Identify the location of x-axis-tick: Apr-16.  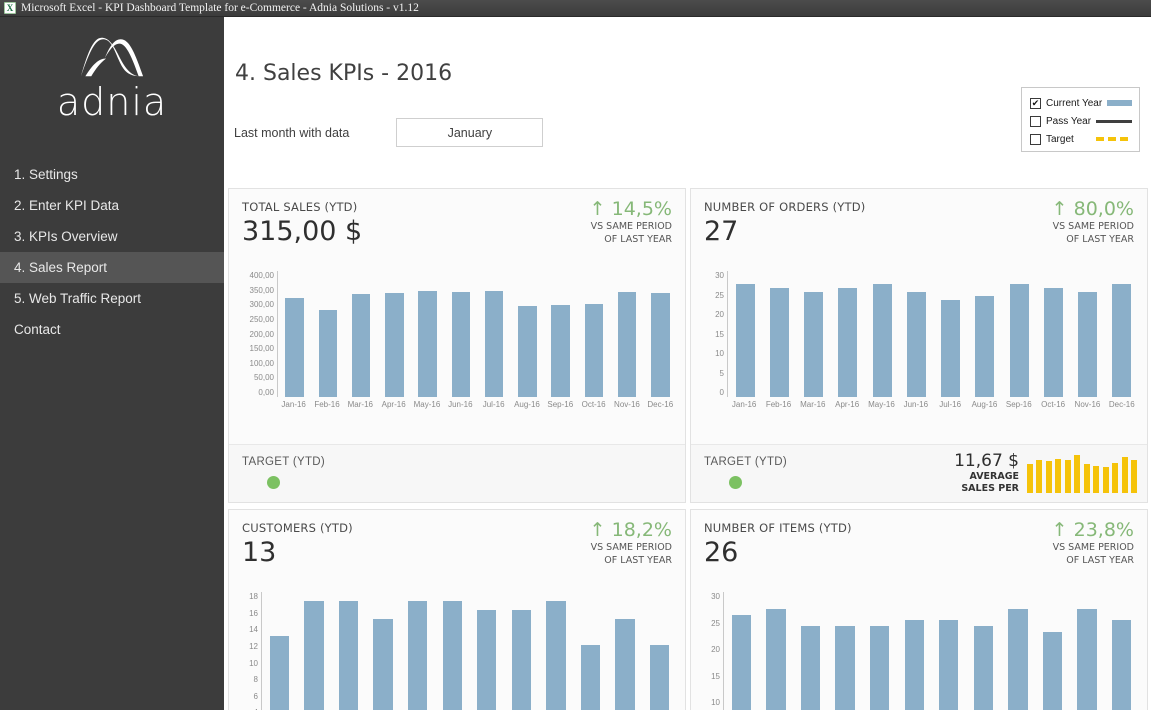
(393, 404).